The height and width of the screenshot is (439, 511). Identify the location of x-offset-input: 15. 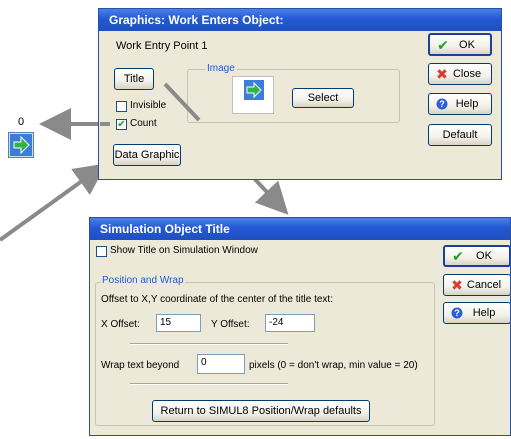
(178, 323).